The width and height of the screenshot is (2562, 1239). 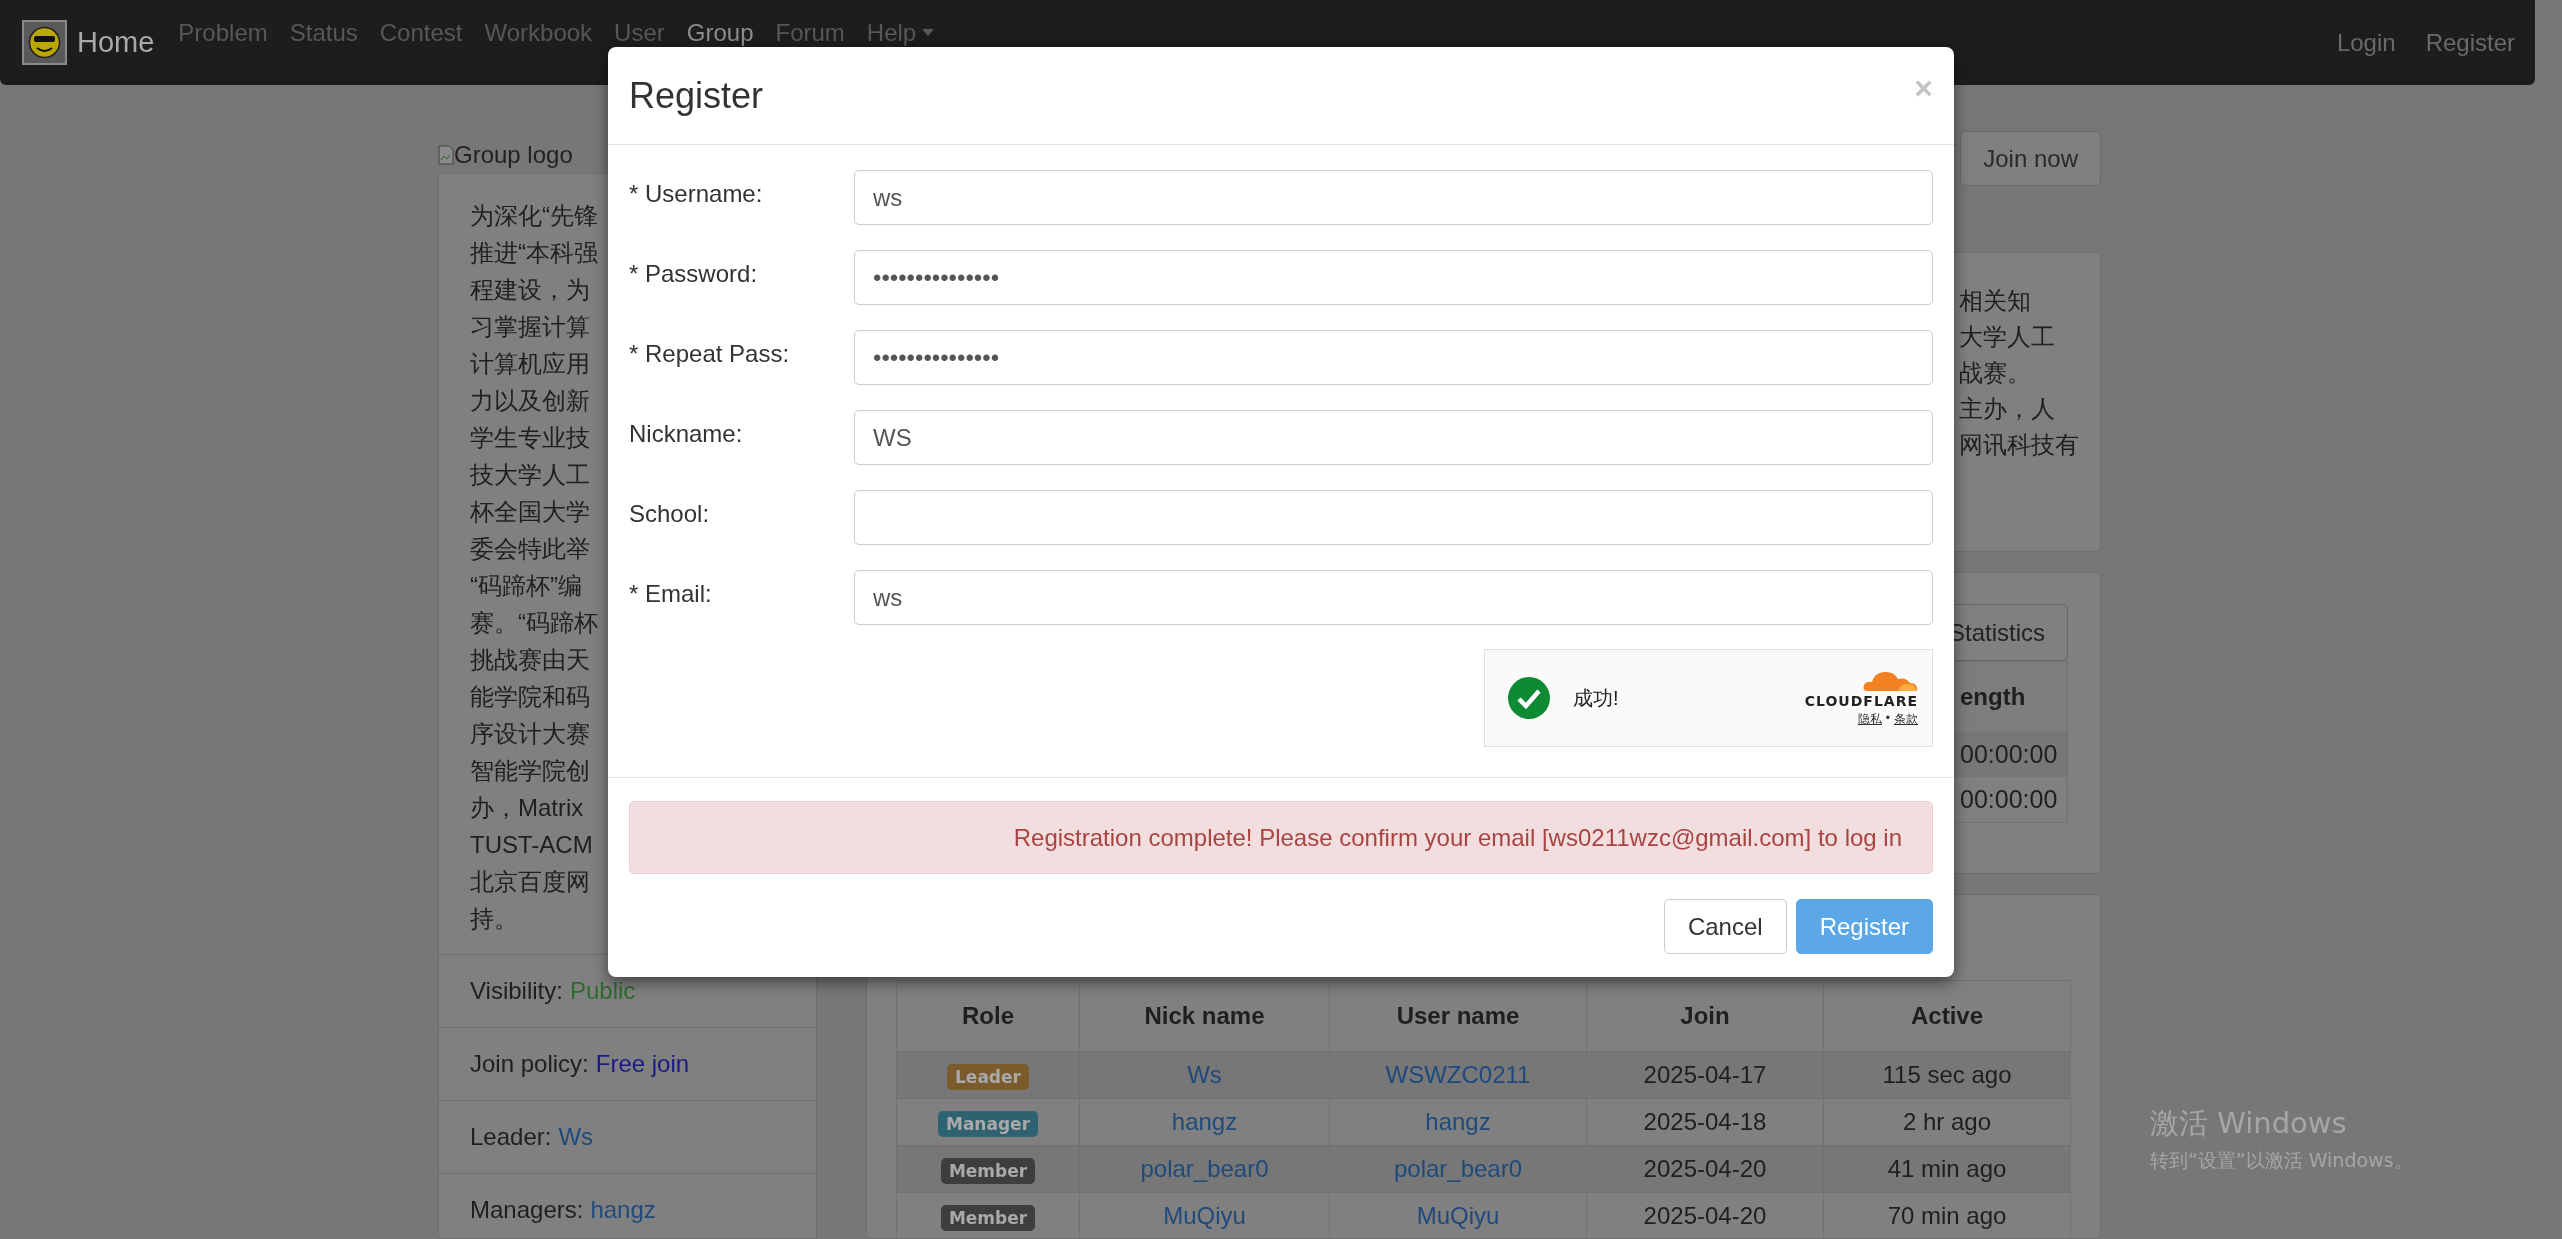 What do you see at coordinates (1458, 1215) in the screenshot?
I see `username-link: MuQiyu` at bounding box center [1458, 1215].